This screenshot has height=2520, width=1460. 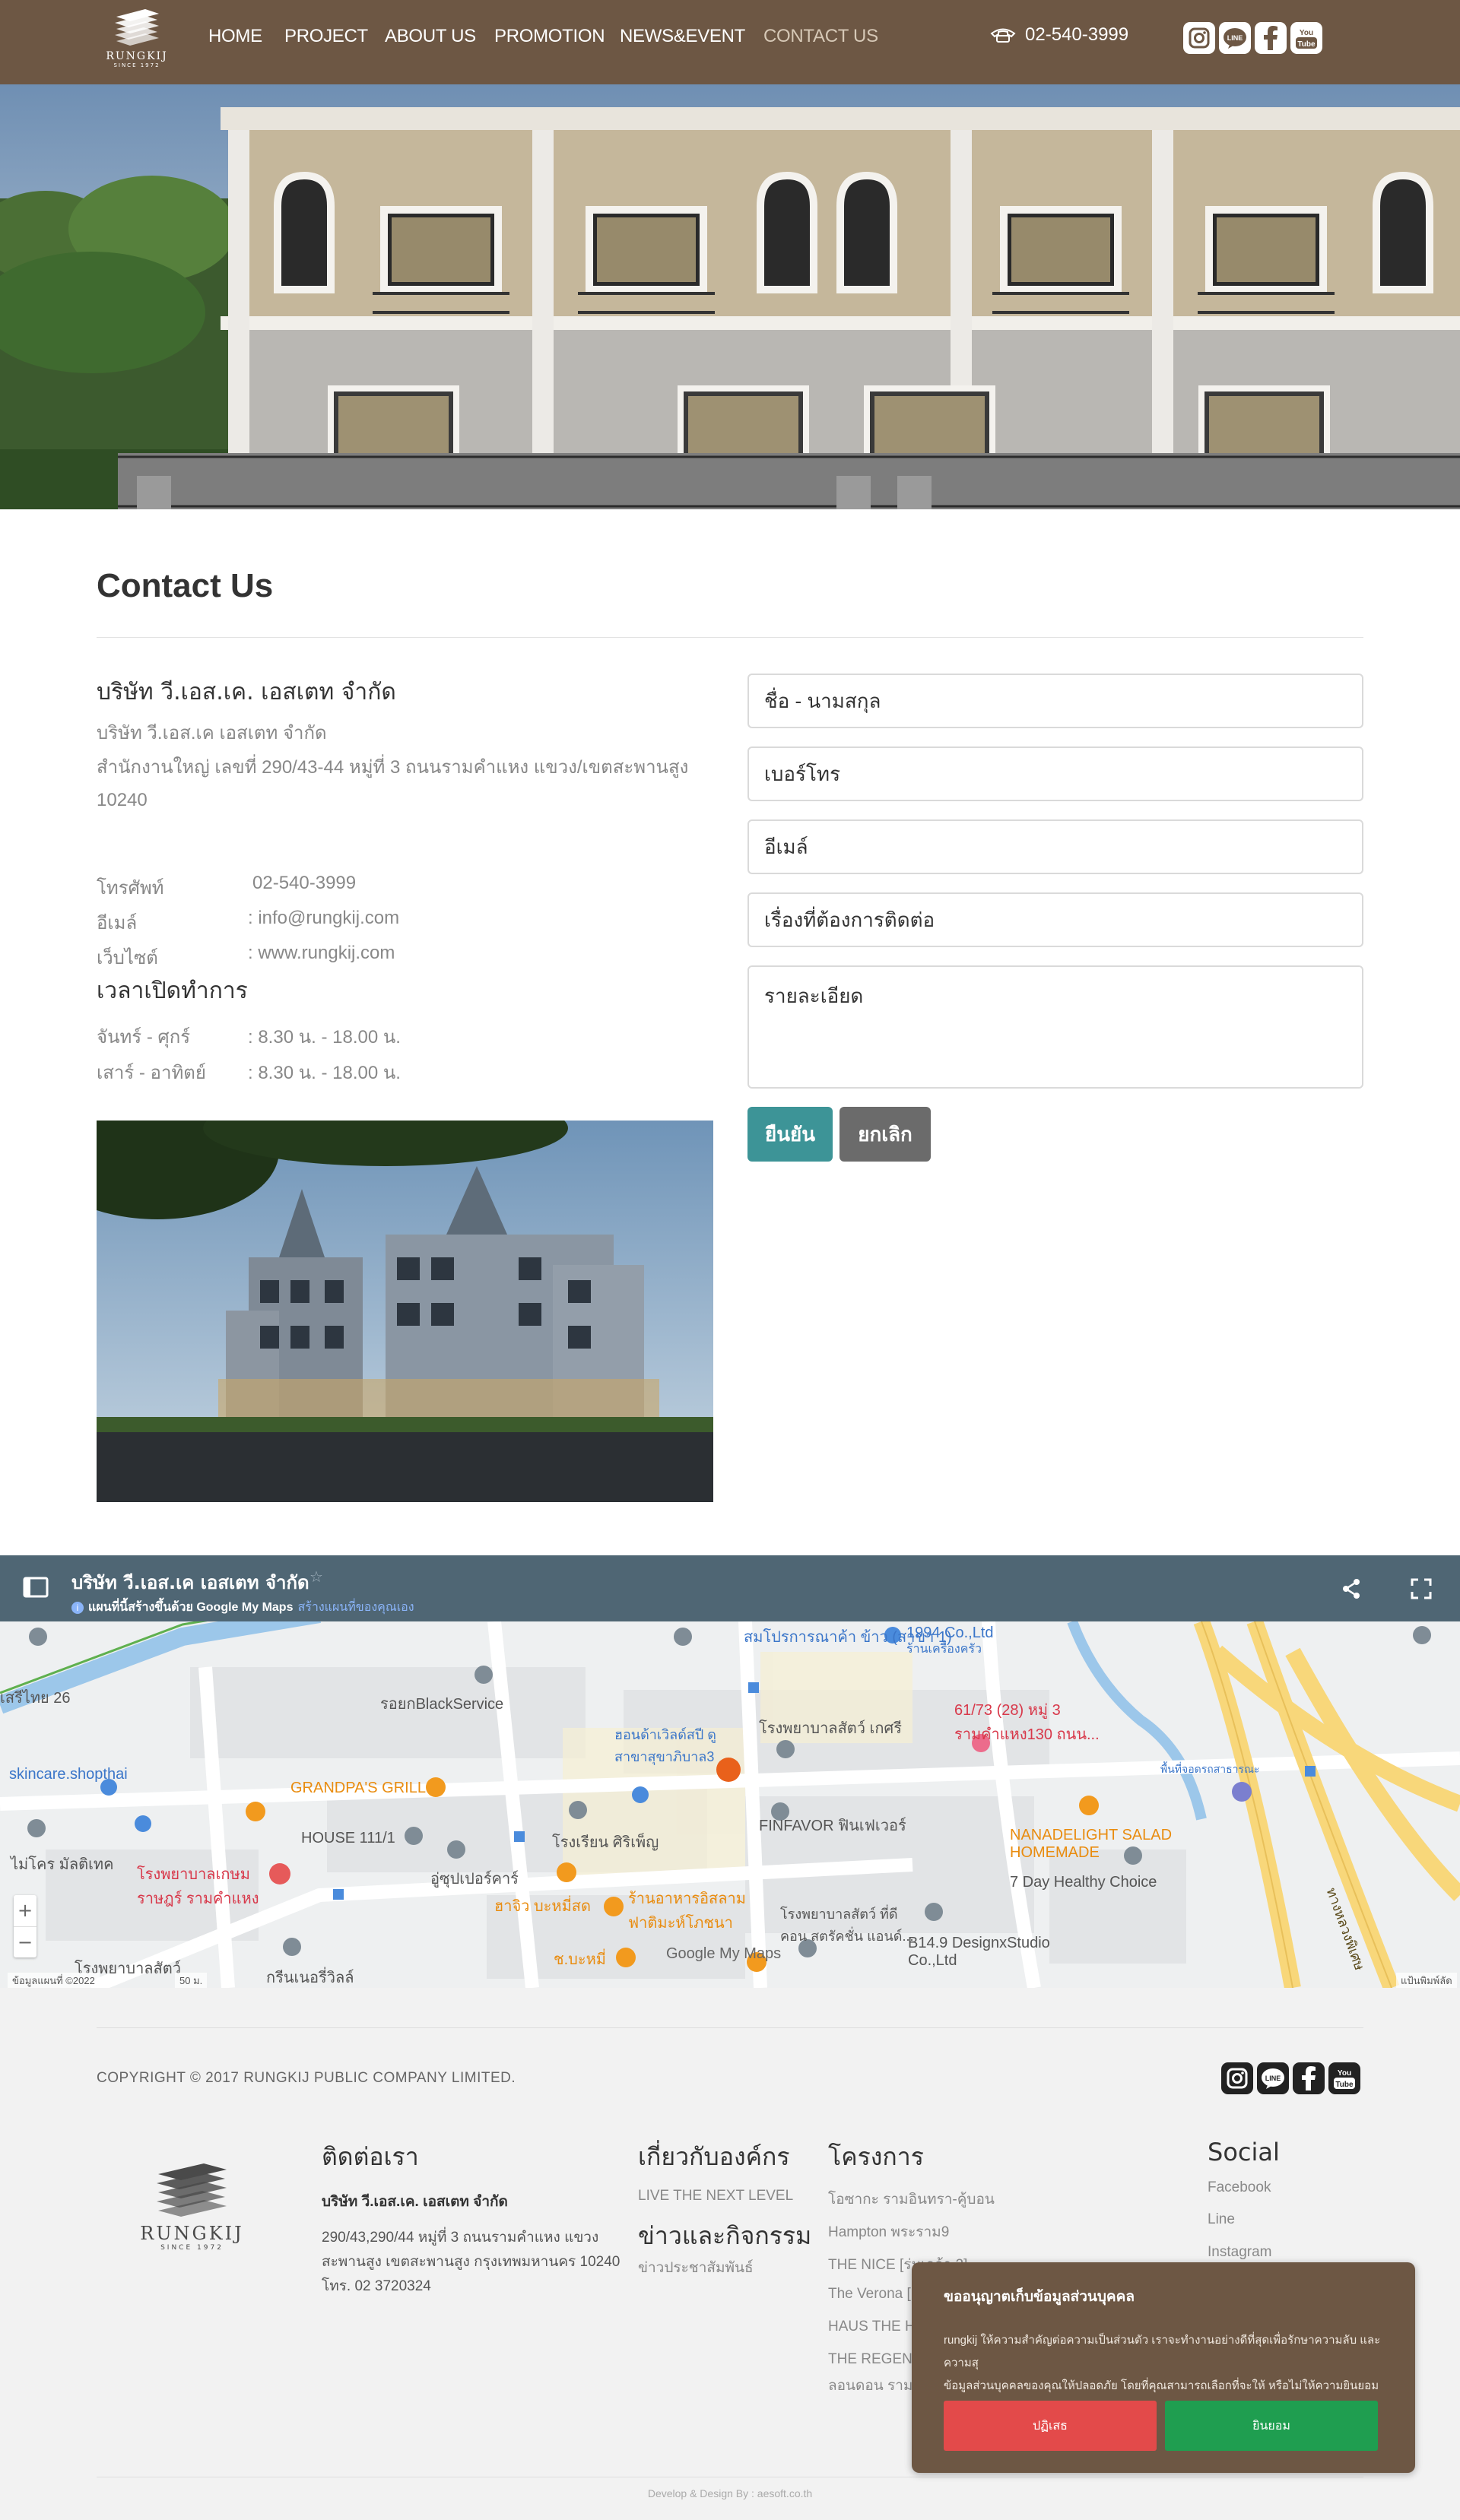 I want to click on subject-input: เรื่องที่ต้องการติดต่อ, so click(x=1055, y=919).